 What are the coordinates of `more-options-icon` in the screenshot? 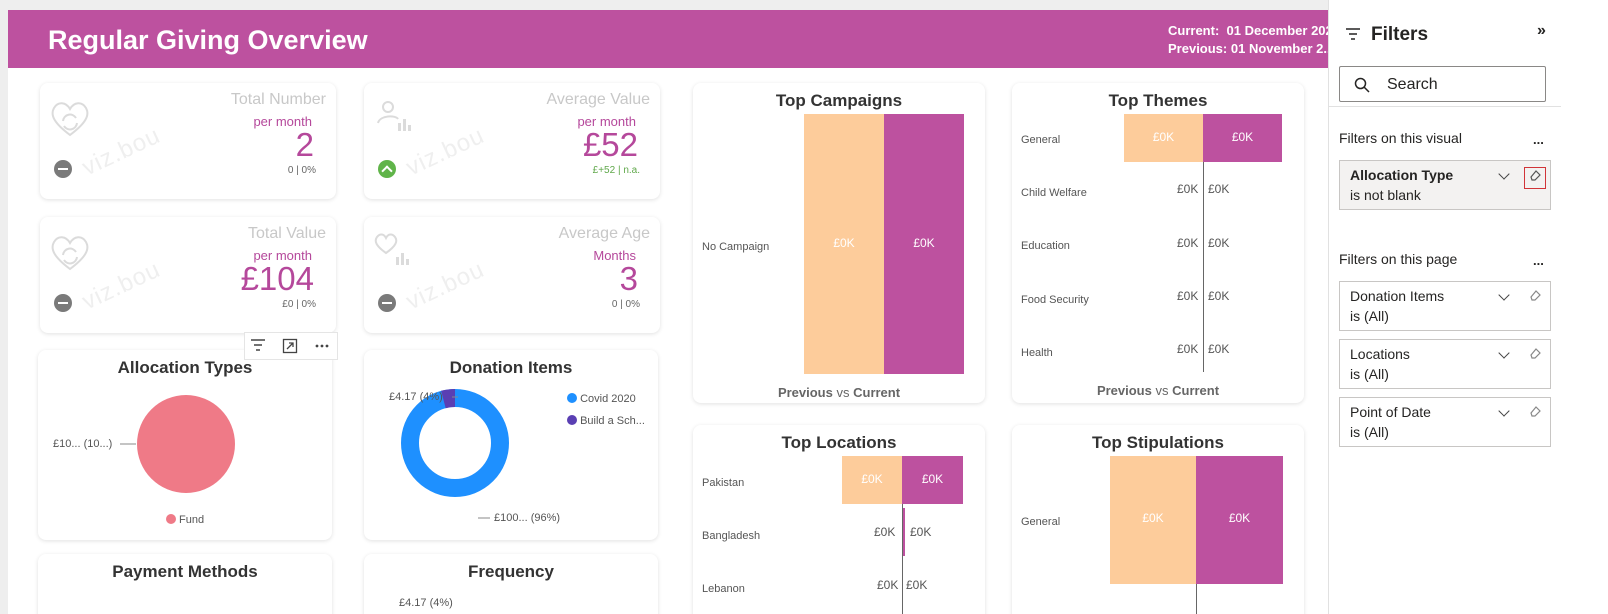 It's located at (322, 347).